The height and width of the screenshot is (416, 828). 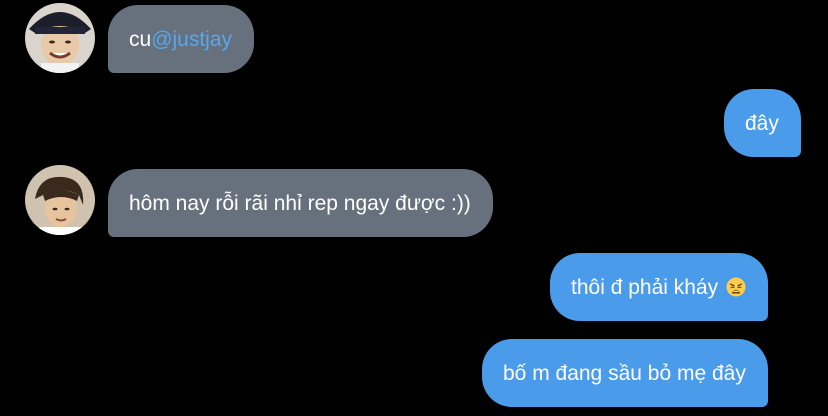 I want to click on message-text: hôm nay rỗi rãi nhỉ rep ngay được :)), so click(x=300, y=203).